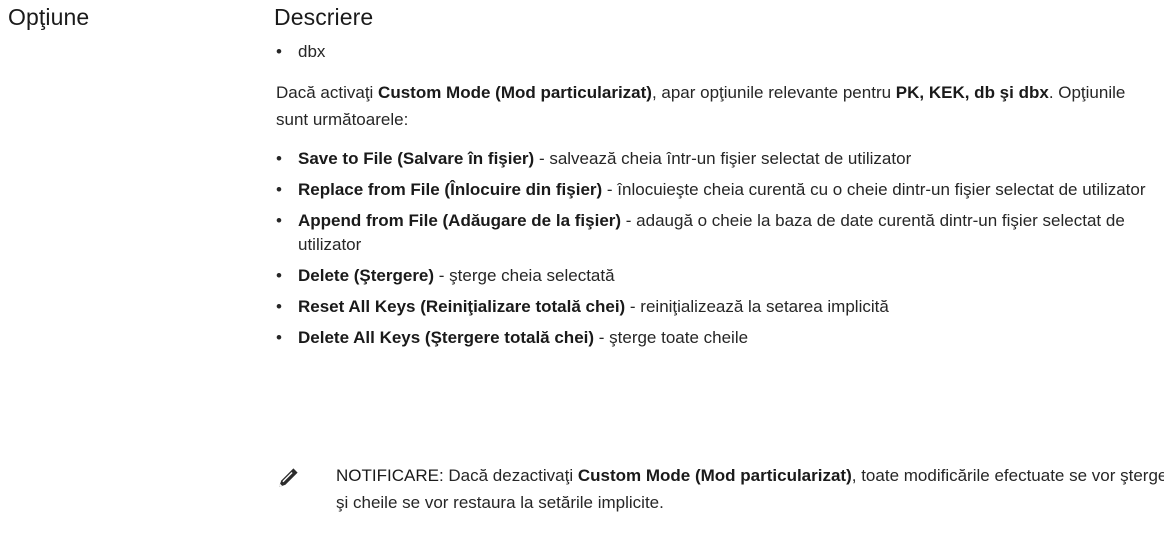 This screenshot has width=1164, height=535. I want to click on option-term: Save to File (Salvare în fişier), so click(416, 158).